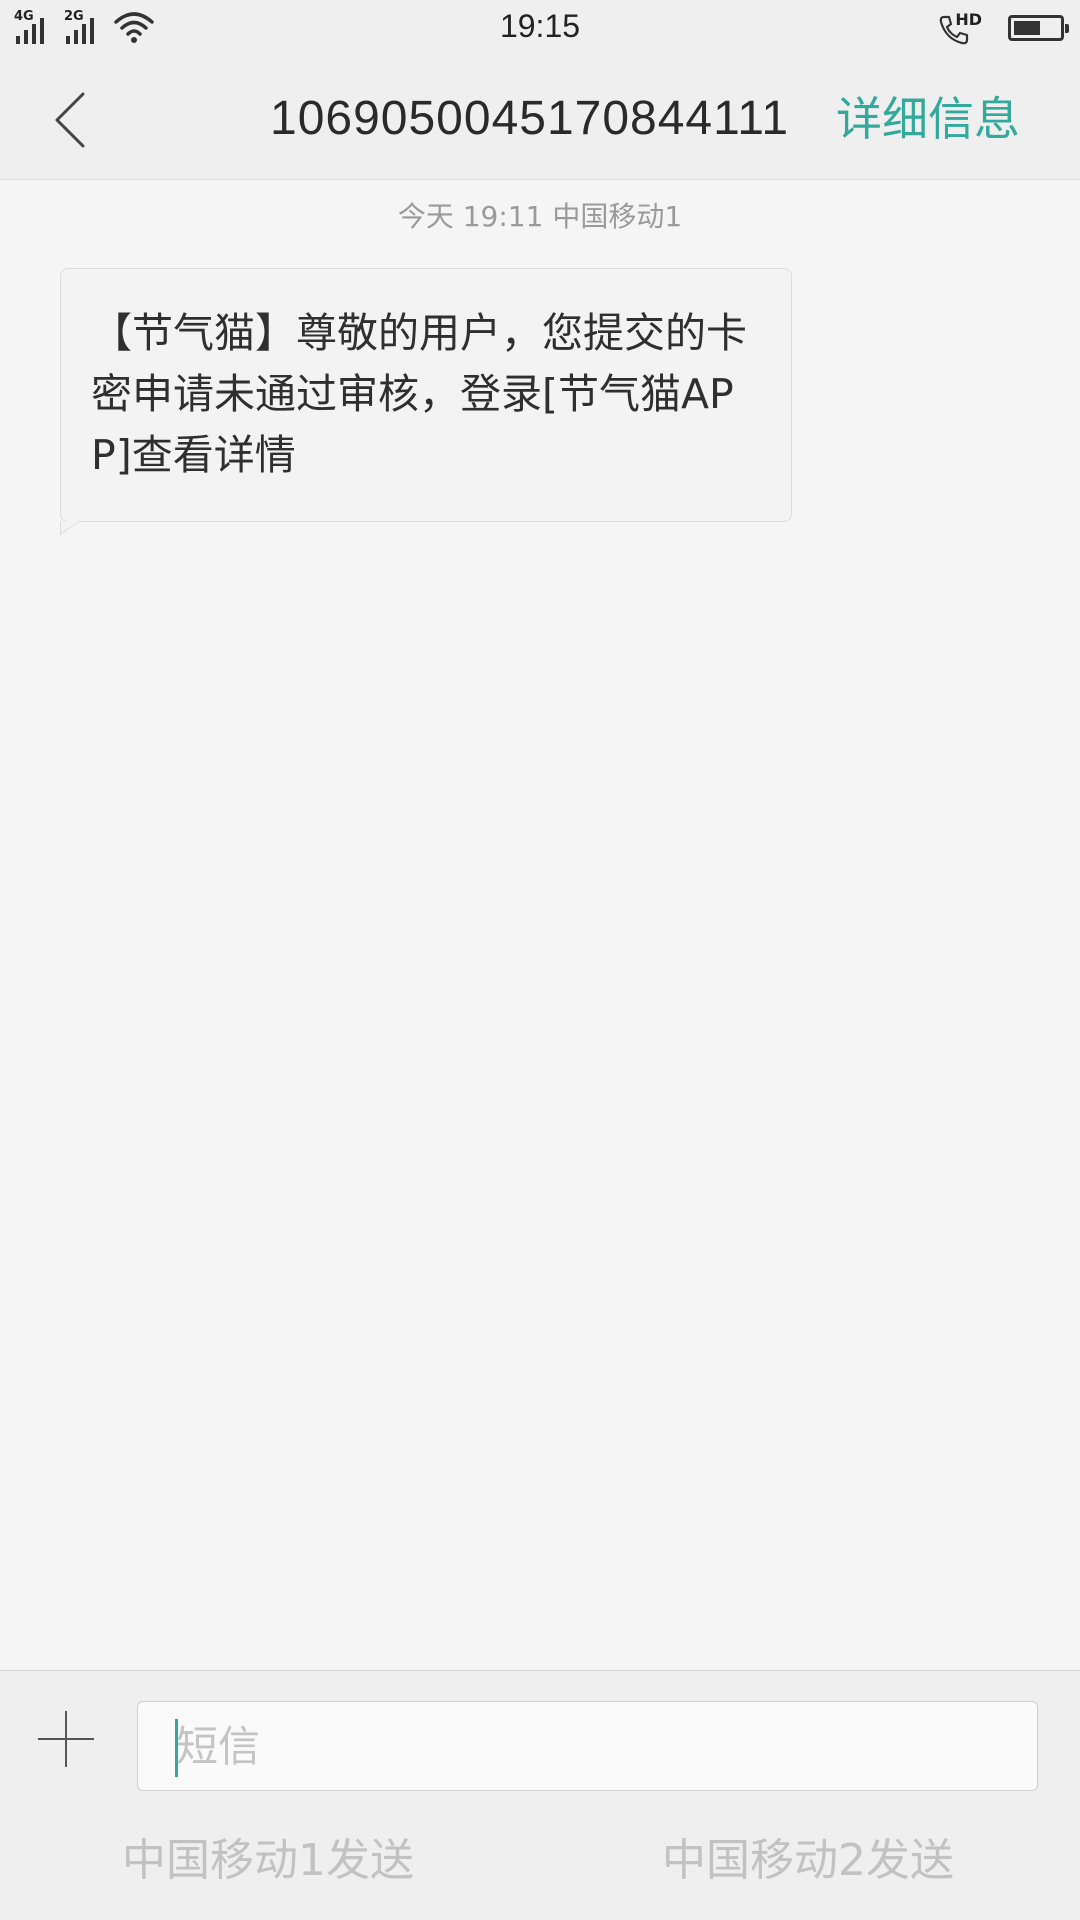 The height and width of the screenshot is (1920, 1080). I want to click on hd-call-icon: HD, so click(960, 28).